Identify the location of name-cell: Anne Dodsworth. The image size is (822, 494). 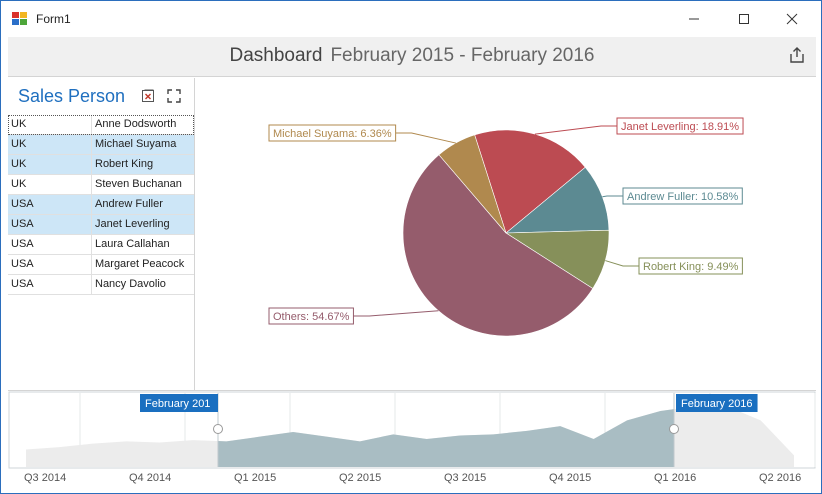
(136, 124).